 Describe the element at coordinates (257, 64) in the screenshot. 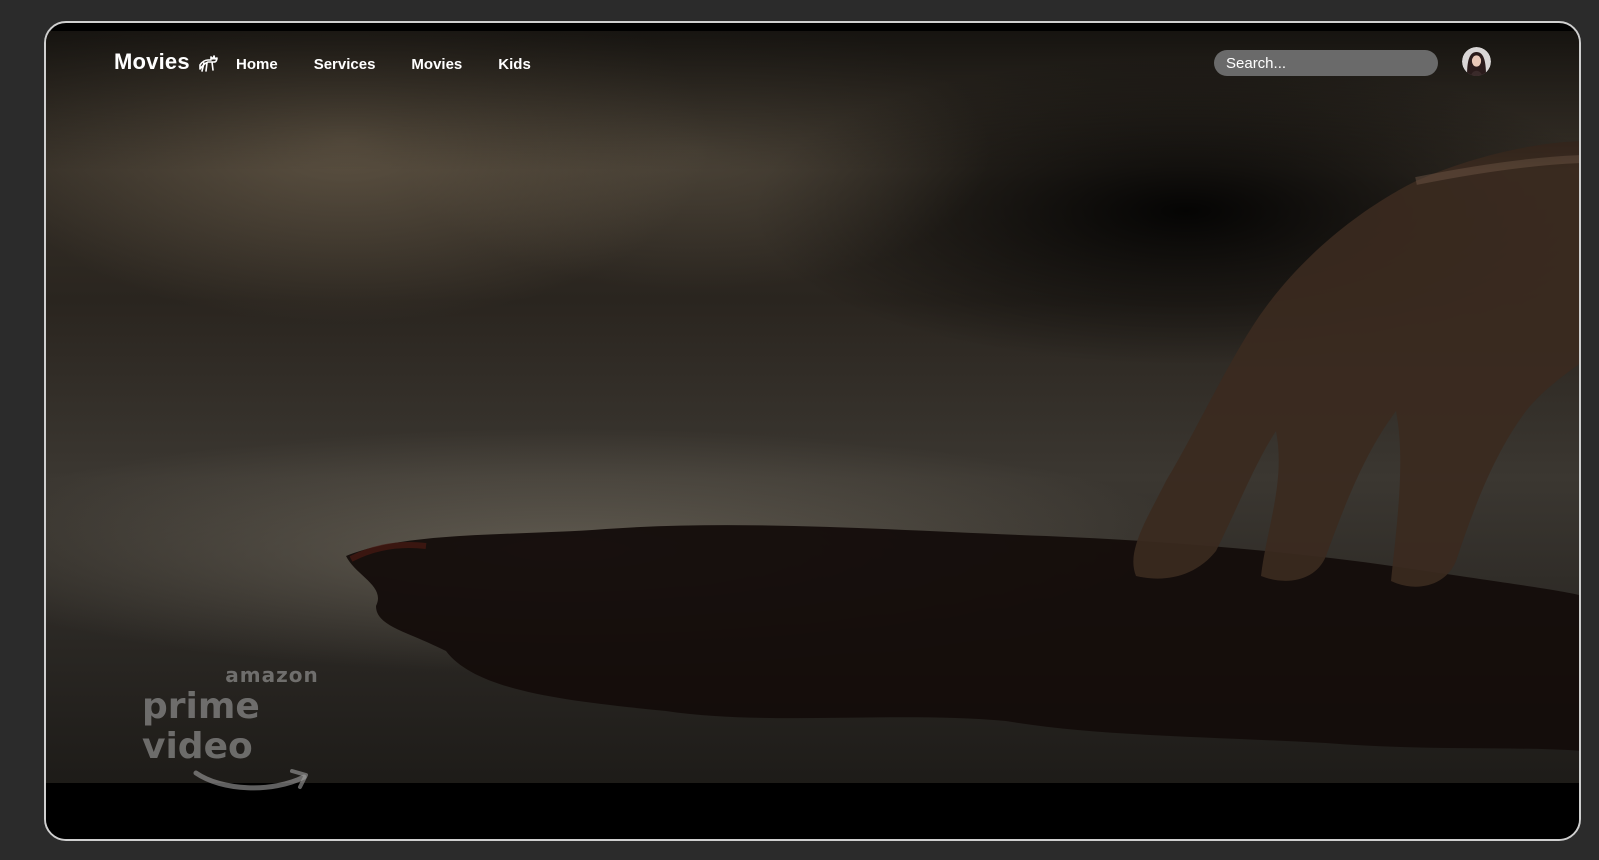

I see `nav-home: Home` at that location.